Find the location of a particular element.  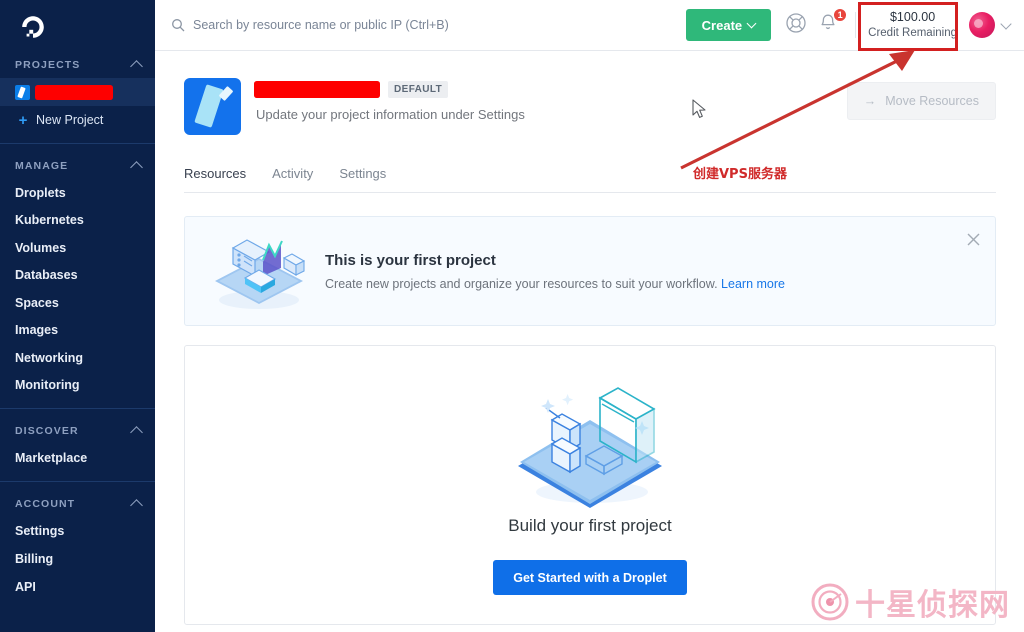

sidebar-item-label: Images is located at coordinates (37, 330).